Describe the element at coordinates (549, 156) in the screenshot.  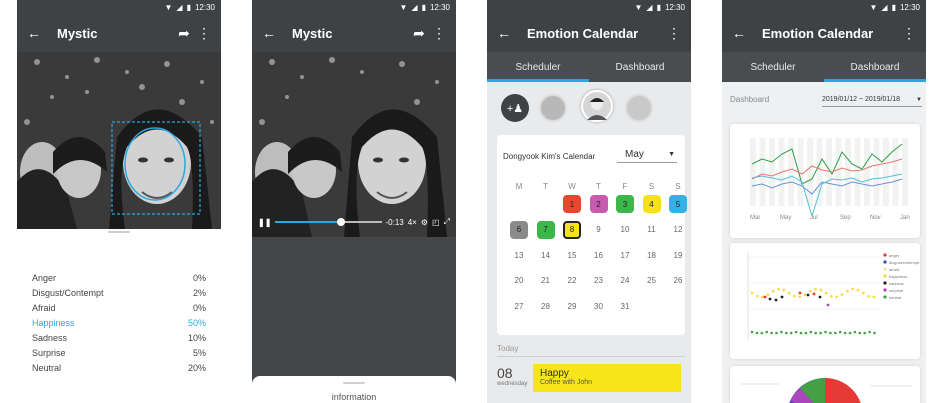
I see `calendar-title: Dongyook Kim's Calendar` at that location.